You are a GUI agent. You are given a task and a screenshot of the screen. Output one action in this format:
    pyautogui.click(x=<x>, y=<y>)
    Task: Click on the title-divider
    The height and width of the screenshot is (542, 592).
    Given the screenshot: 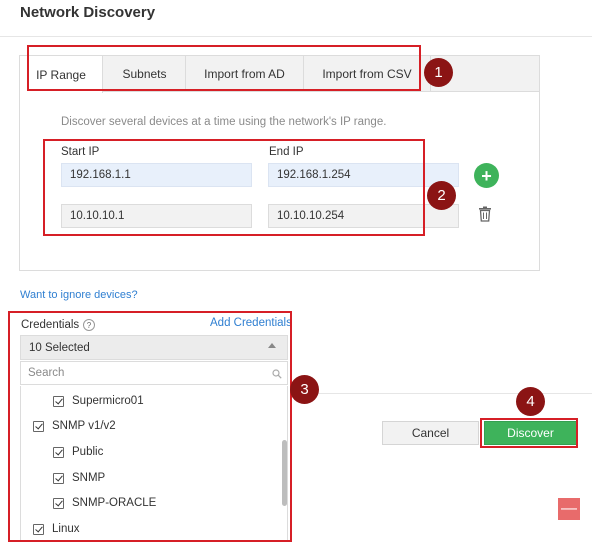 What is the action you would take?
    pyautogui.click(x=296, y=36)
    